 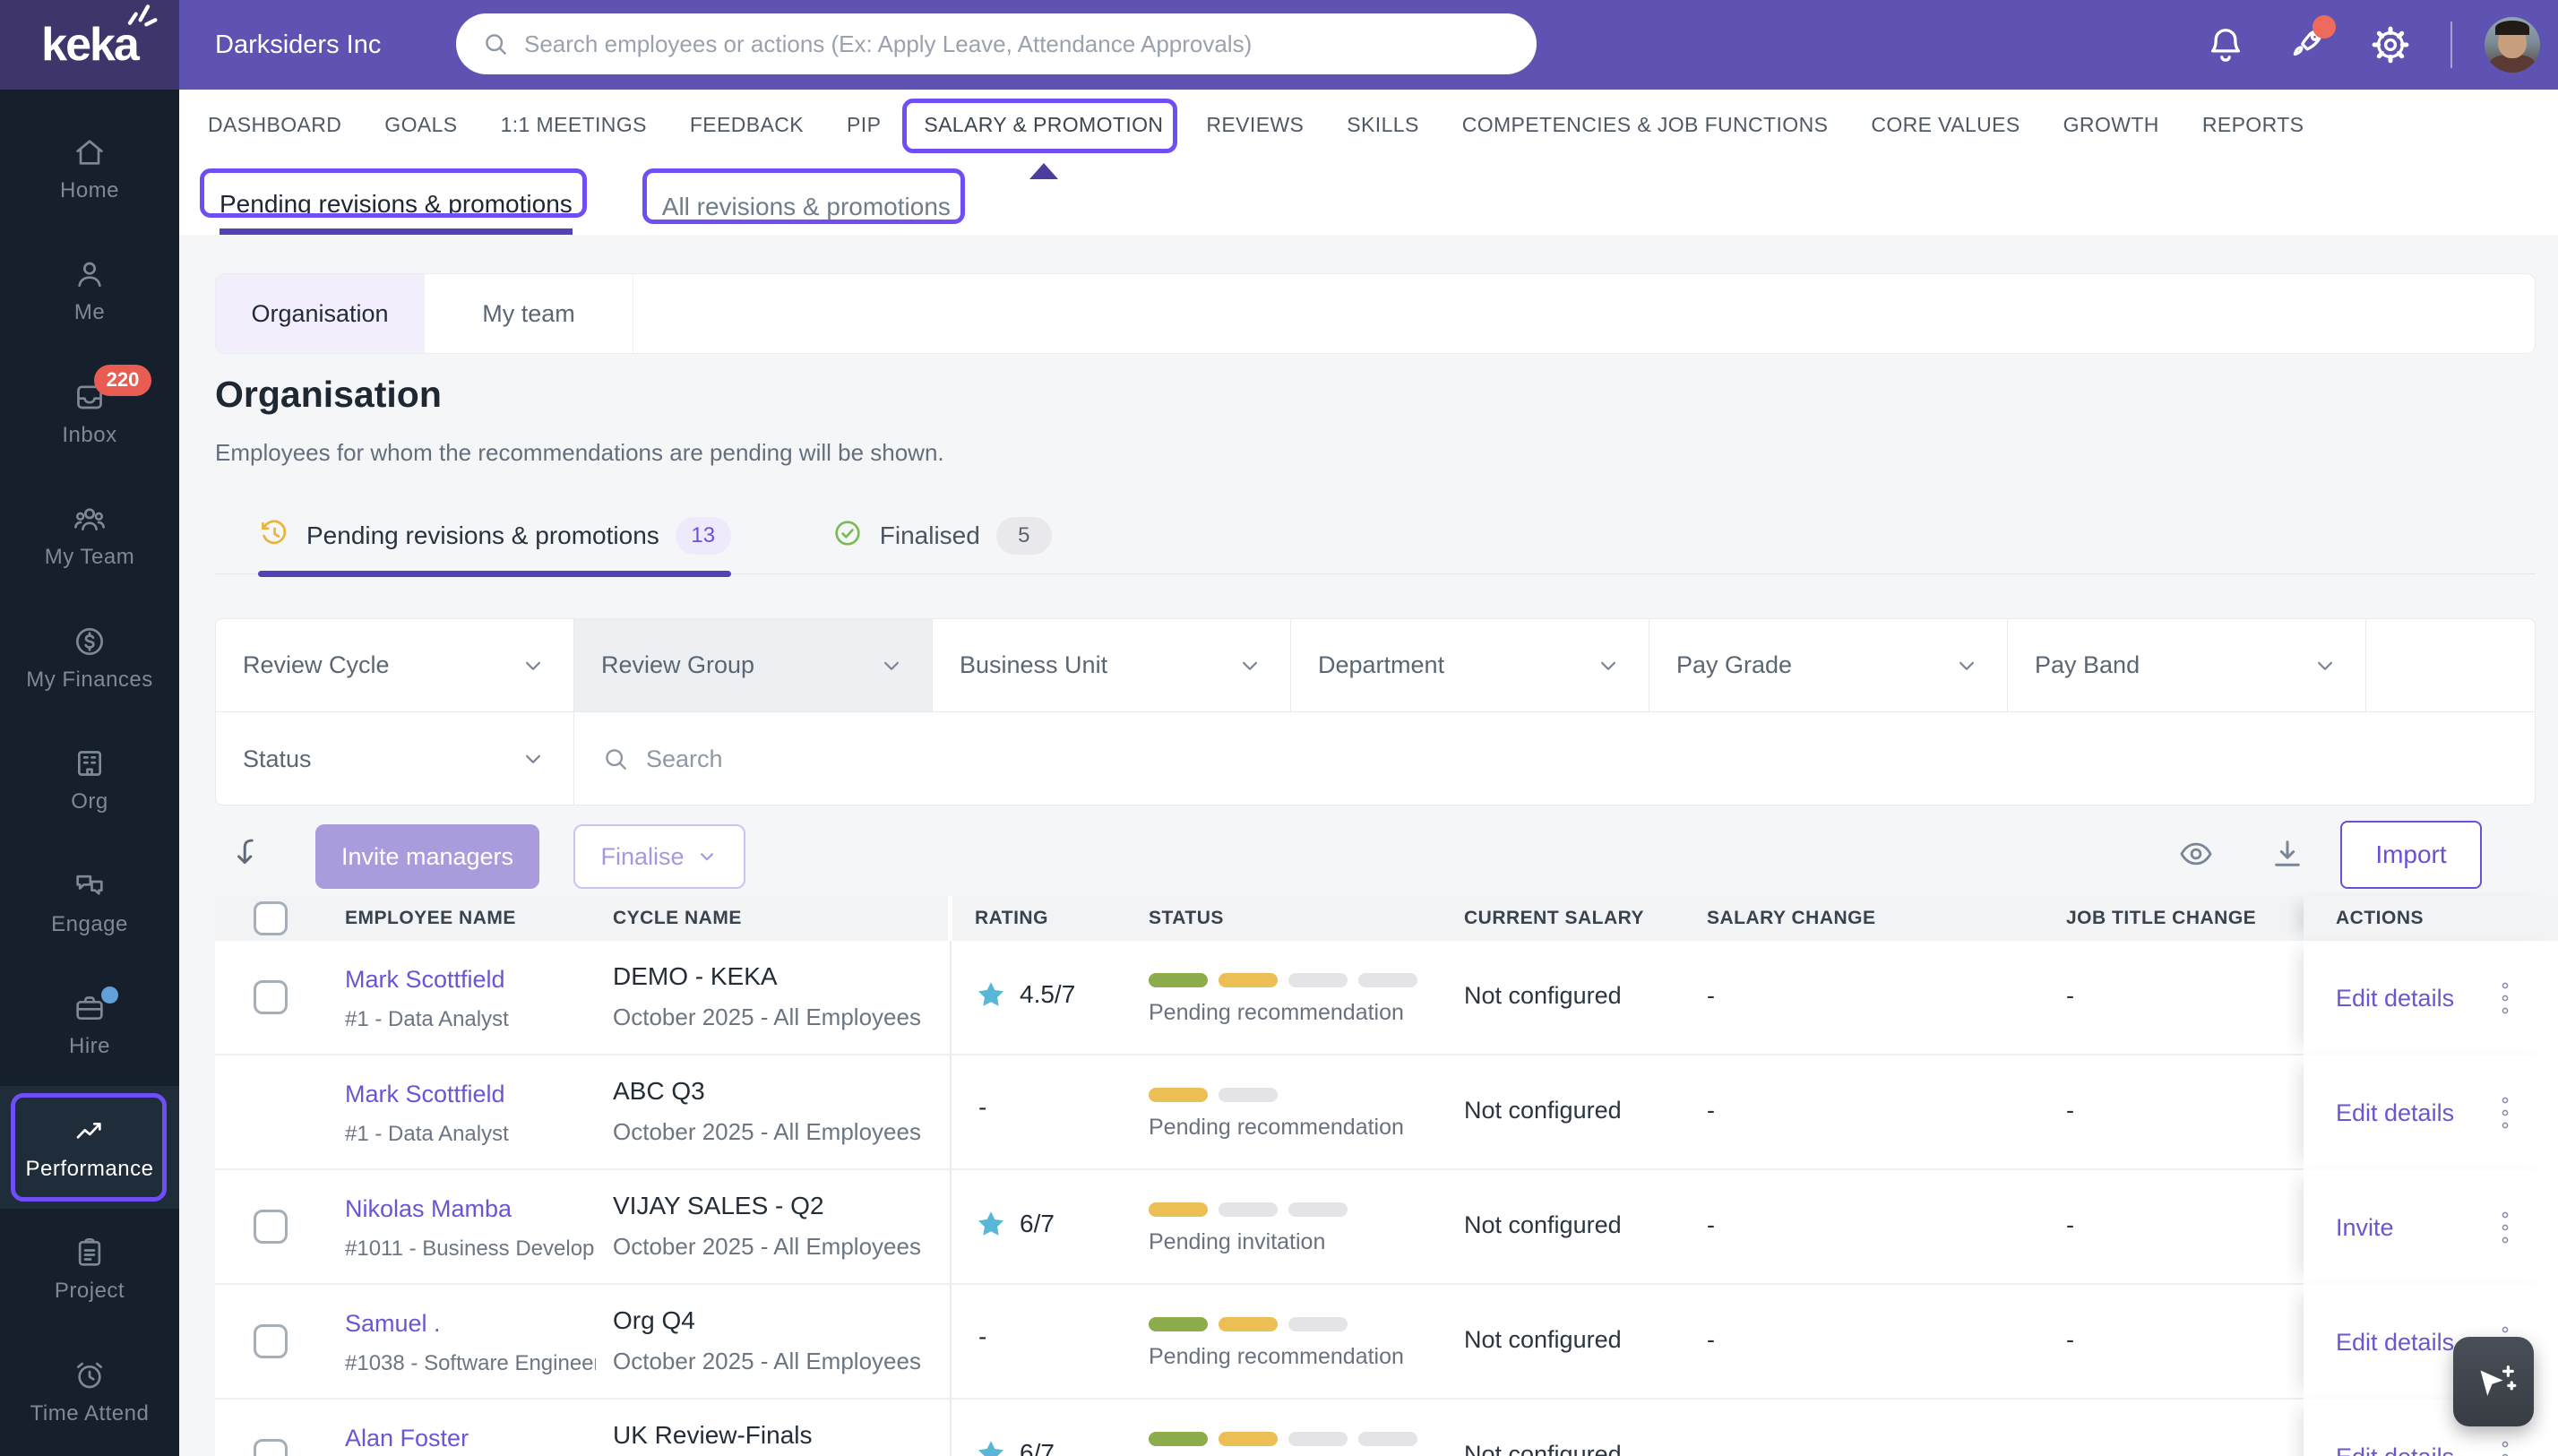 What do you see at coordinates (991, 1224) in the screenshot?
I see `star-icon` at bounding box center [991, 1224].